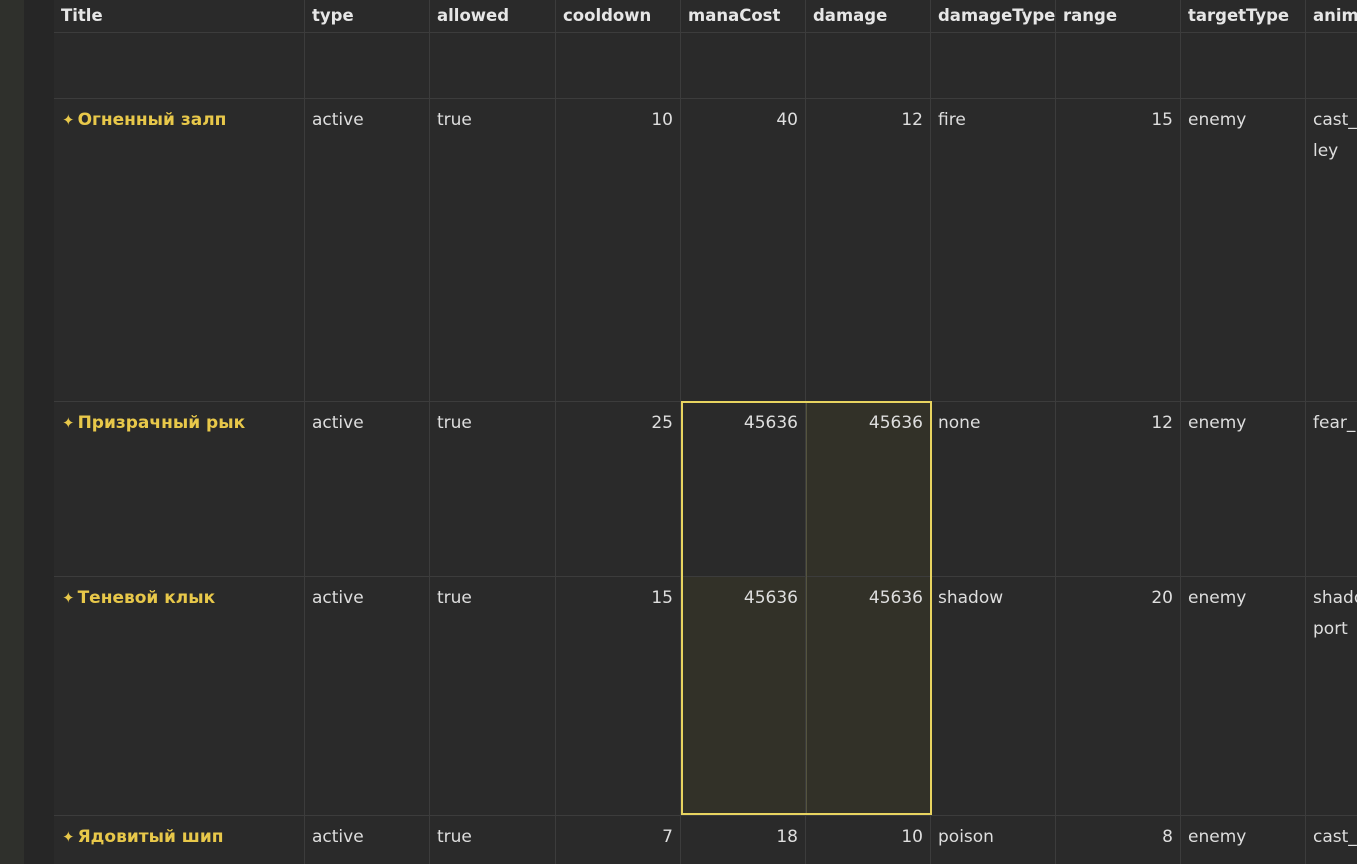  Describe the element at coordinates (1331, 840) in the screenshot. I see `anim-cell: cast_` at that location.